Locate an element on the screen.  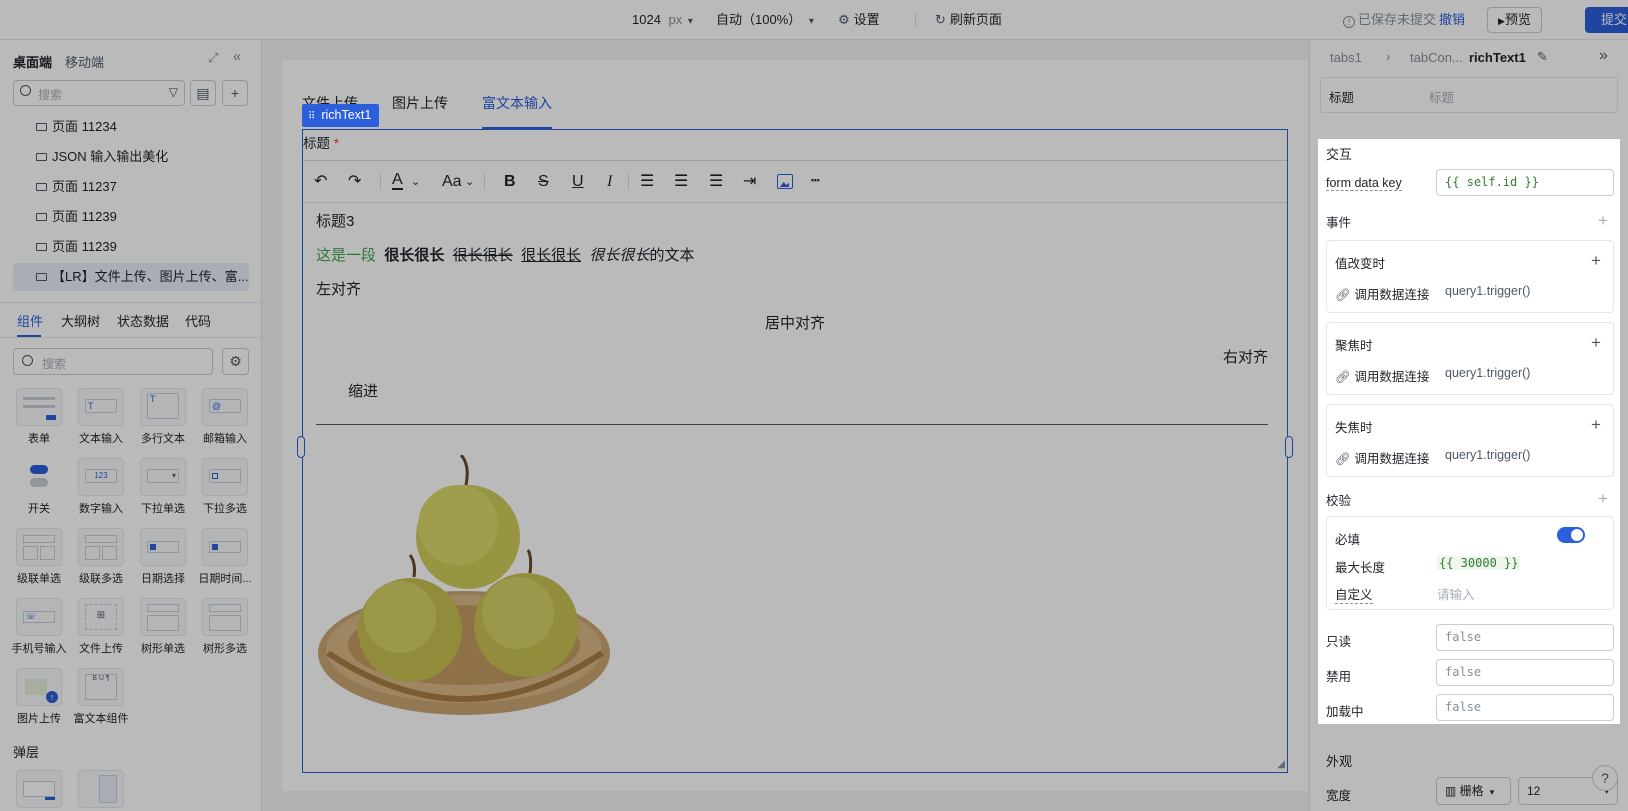
component-tile-date: 日期选择 is located at coordinates (163, 557).